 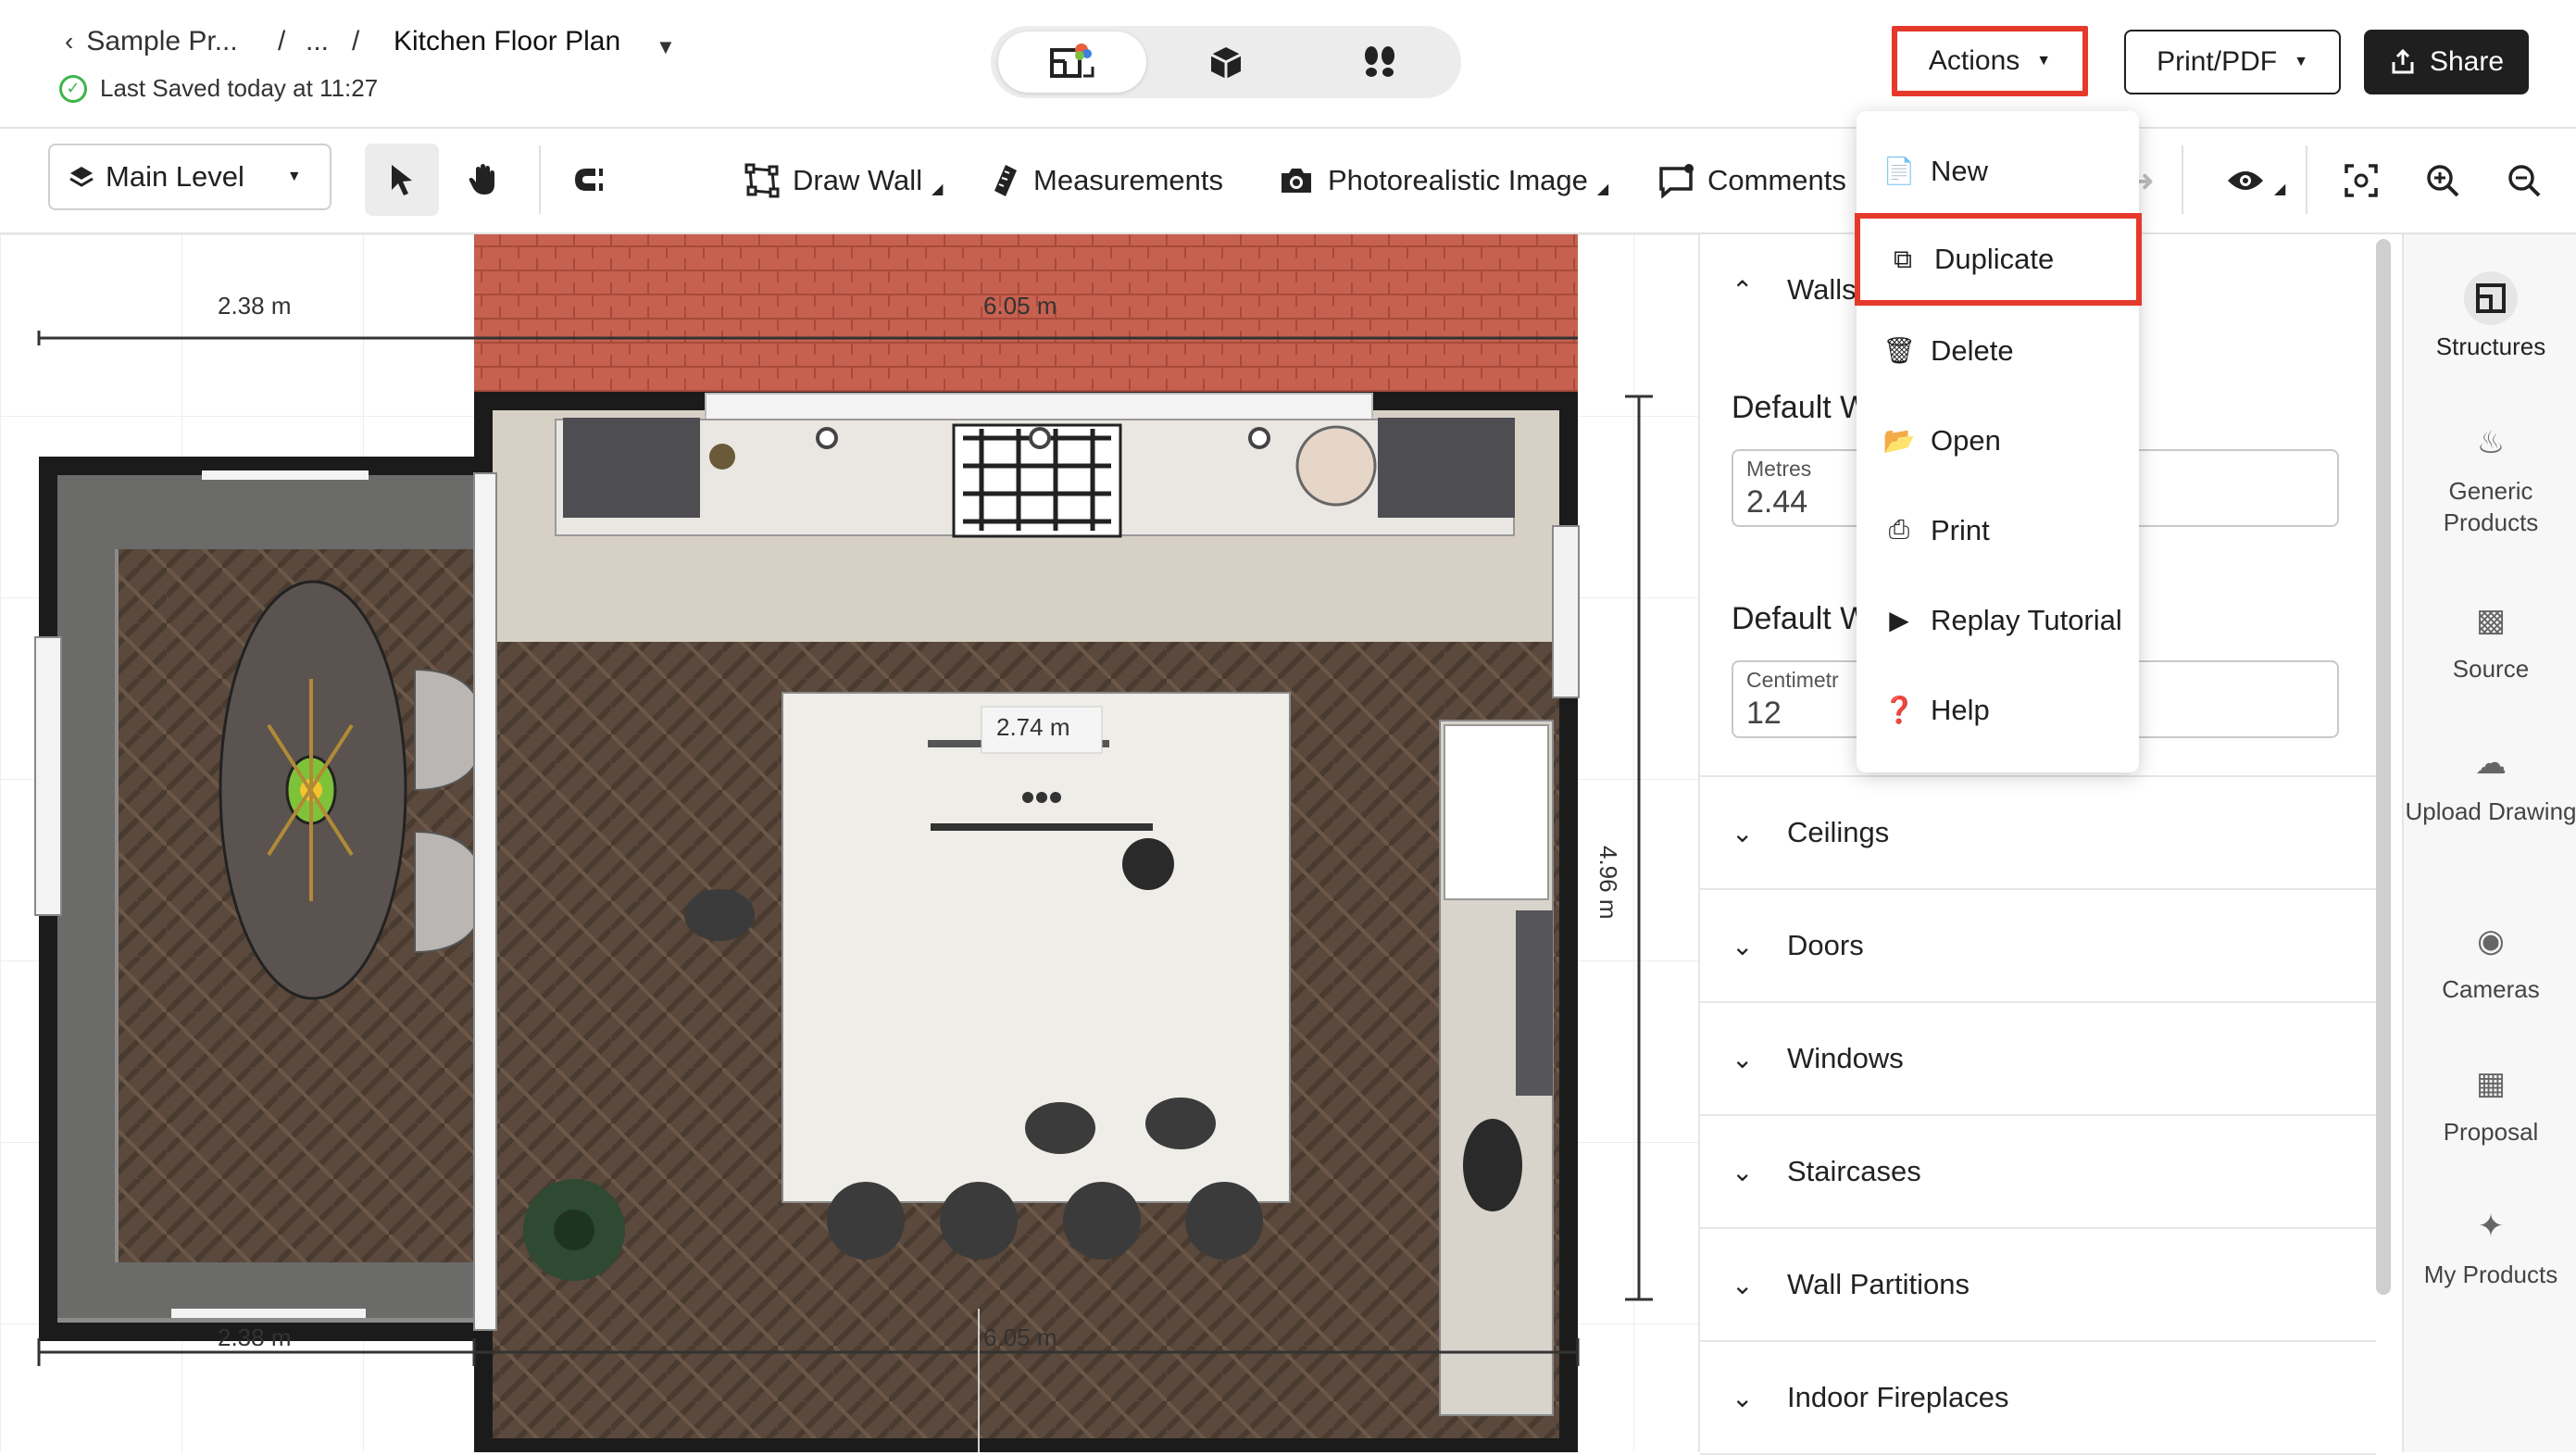 What do you see at coordinates (1998, 620) in the screenshot?
I see `menu-item-replay-tutorial: ▶ Replay Tutorial` at bounding box center [1998, 620].